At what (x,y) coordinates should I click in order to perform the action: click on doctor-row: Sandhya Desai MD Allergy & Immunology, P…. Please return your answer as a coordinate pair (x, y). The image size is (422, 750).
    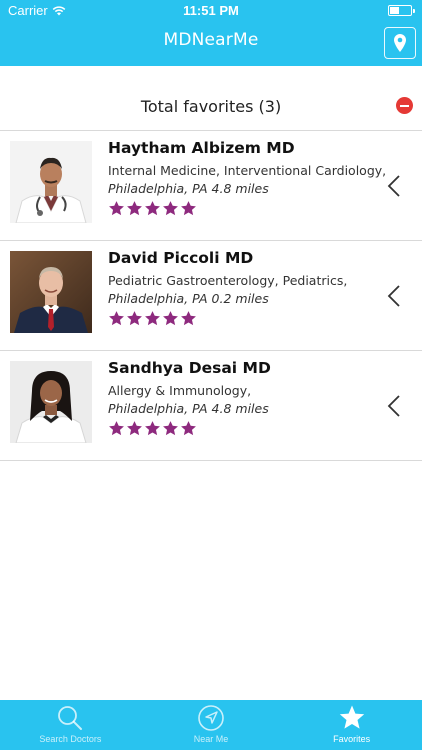
    Looking at the image, I should click on (211, 406).